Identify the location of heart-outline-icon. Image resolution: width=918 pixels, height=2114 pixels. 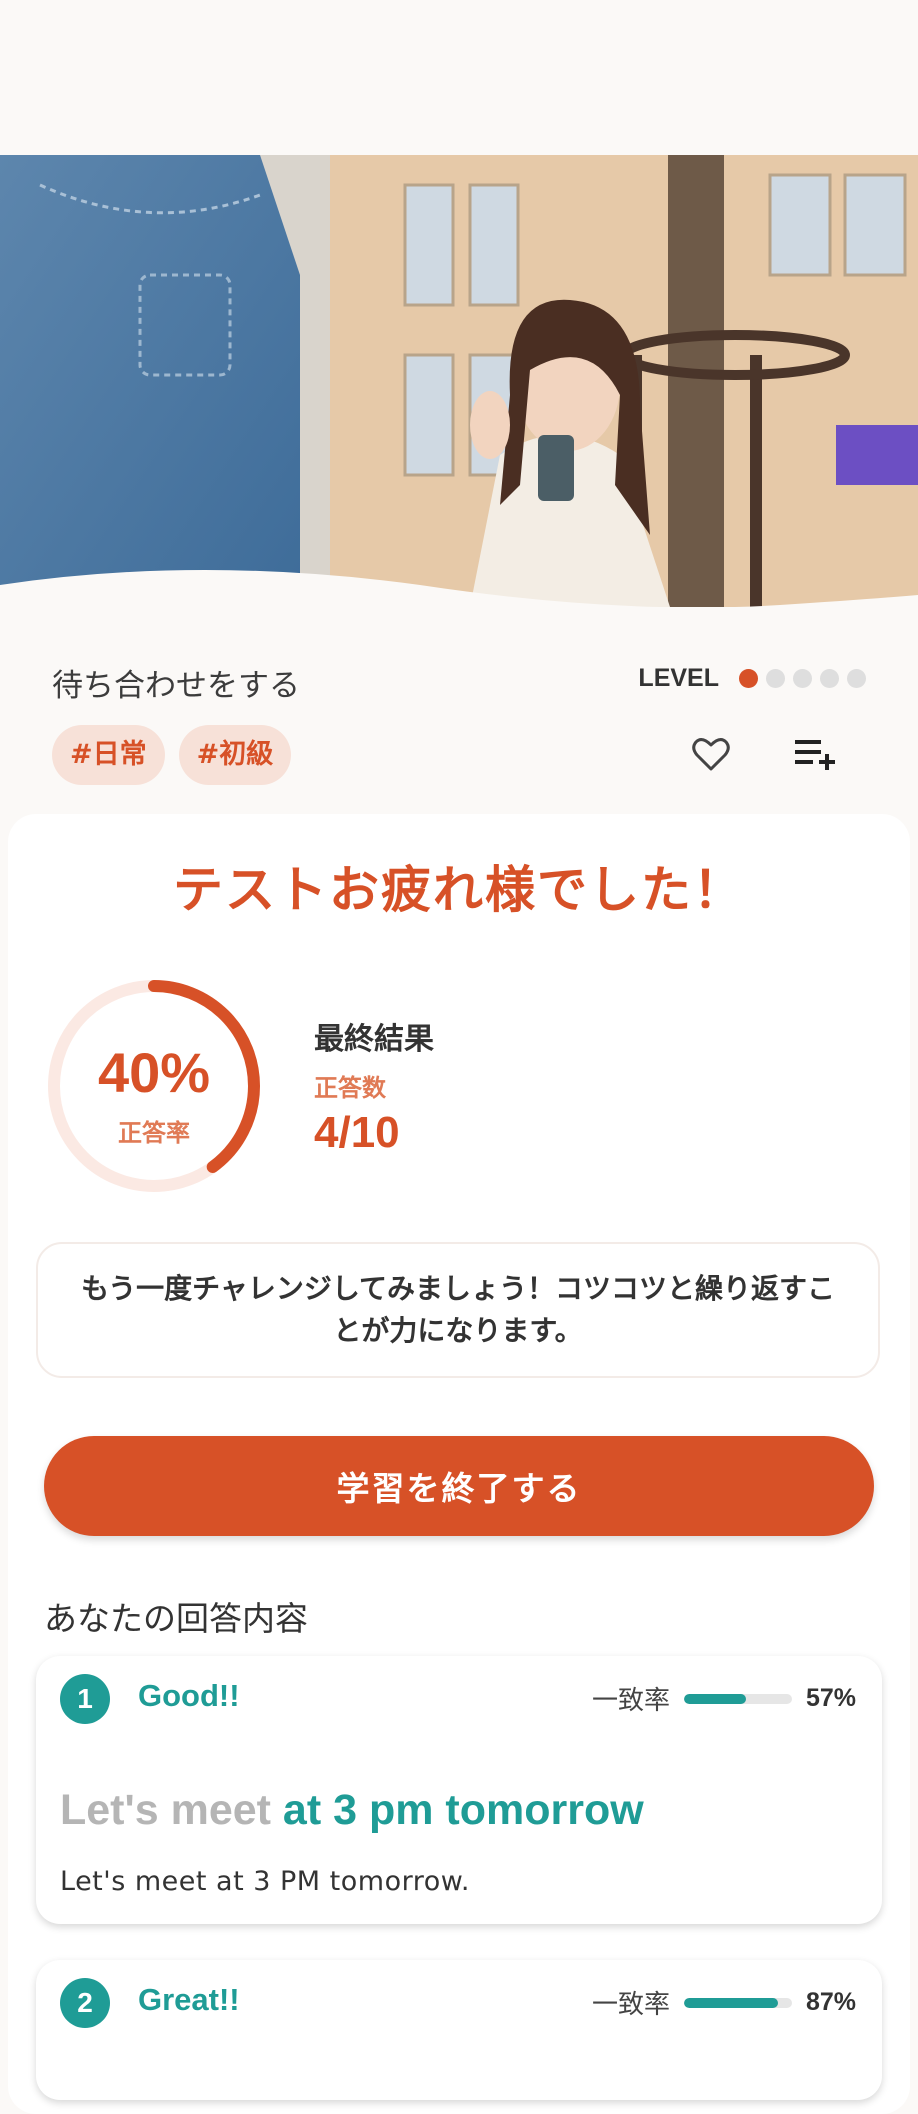
(711, 754).